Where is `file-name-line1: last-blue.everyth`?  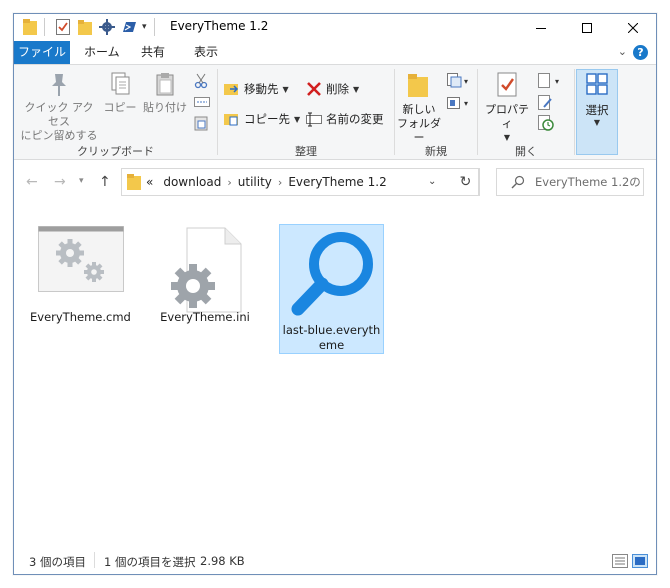 file-name-line1: last-blue.everyth is located at coordinates (331, 330).